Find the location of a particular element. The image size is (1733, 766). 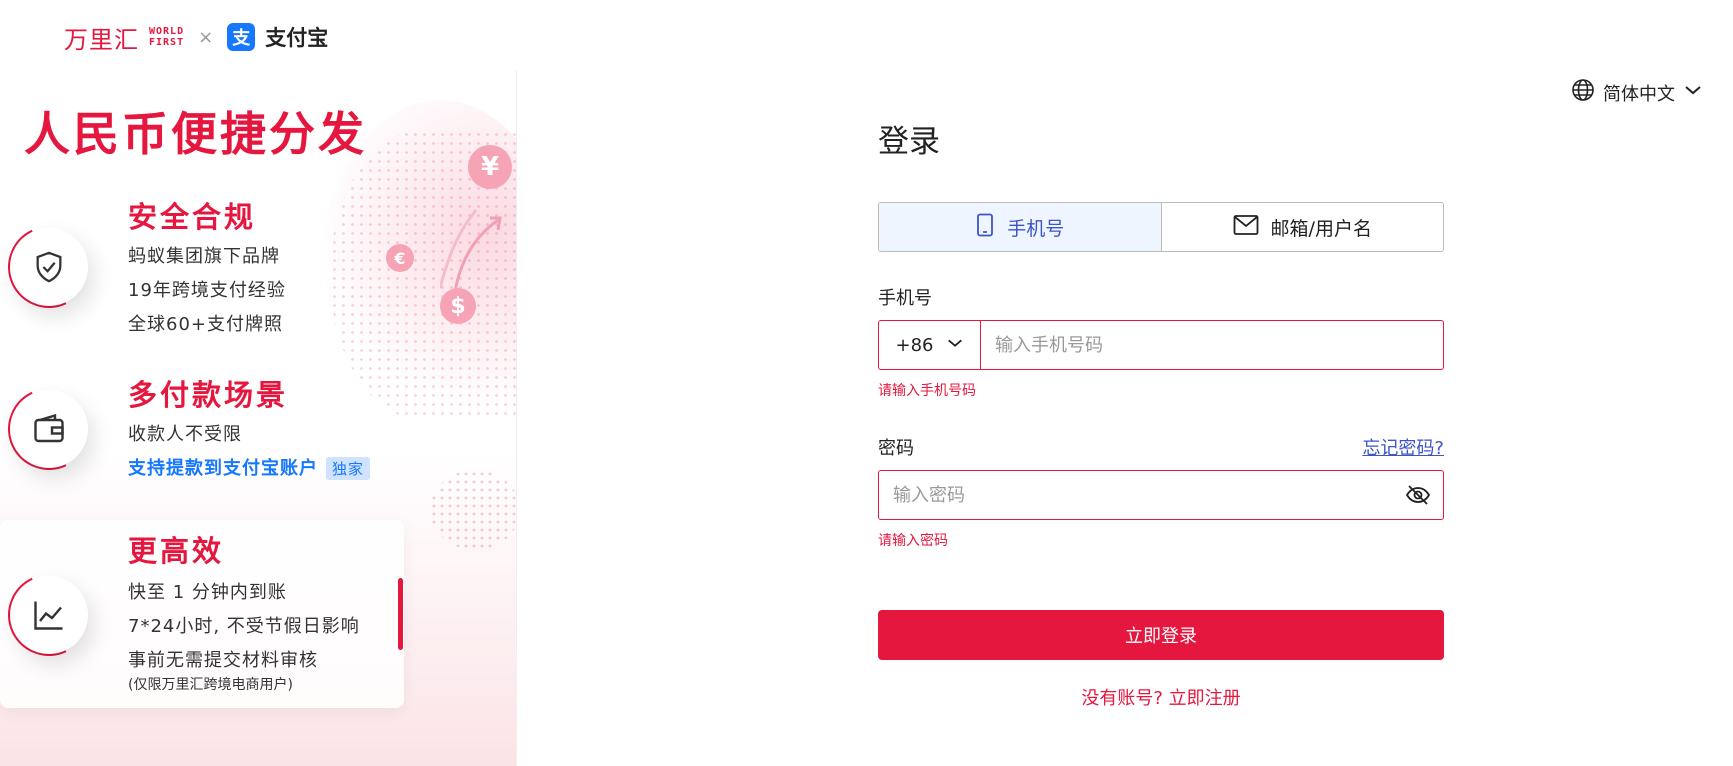

feature-line: 收款人不受限 is located at coordinates (185, 434).